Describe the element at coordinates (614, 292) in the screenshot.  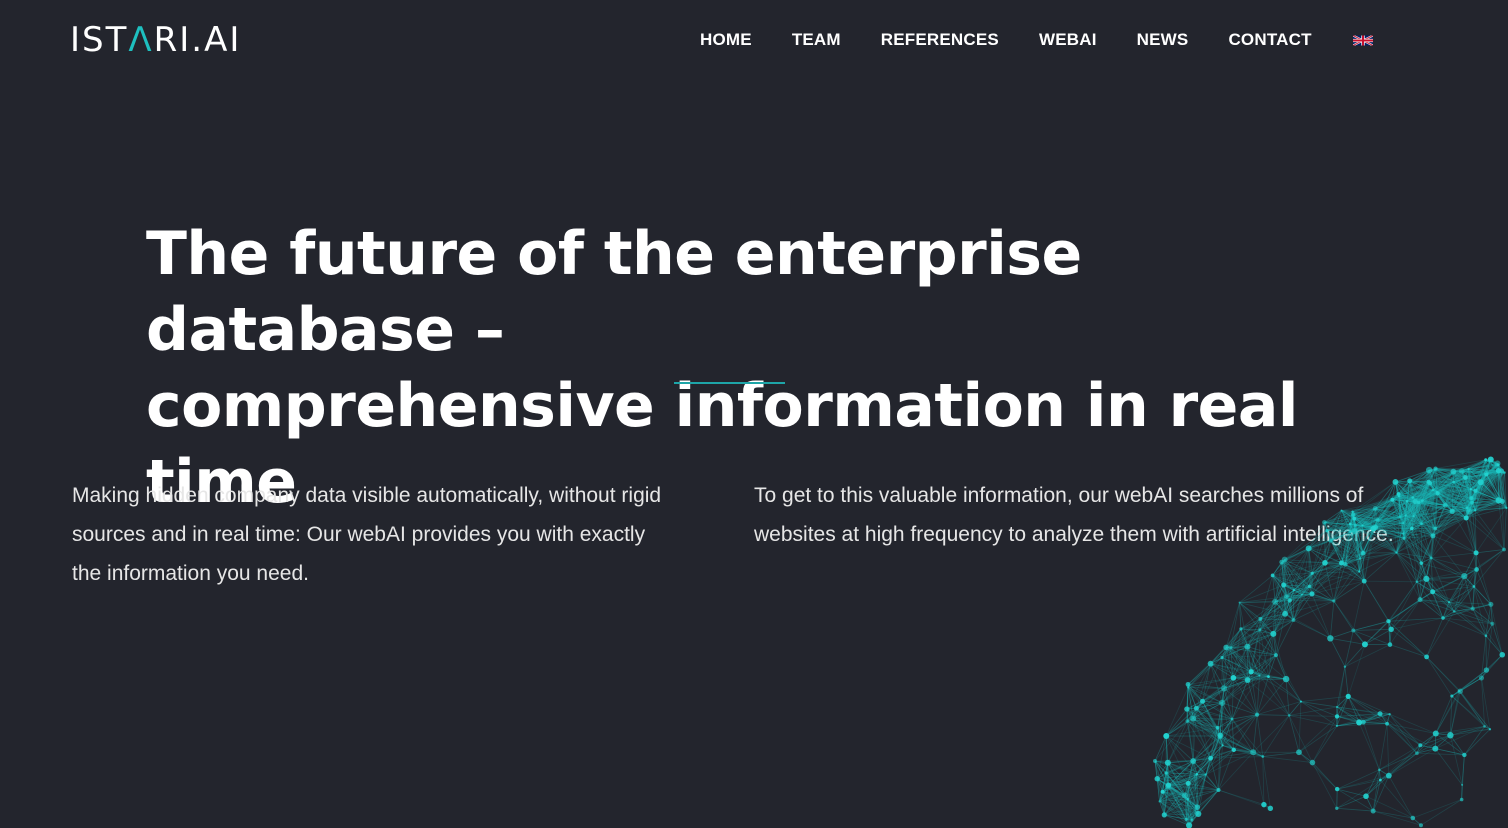
I see `hero-headline-line1: The future of the enterprise database –` at that location.